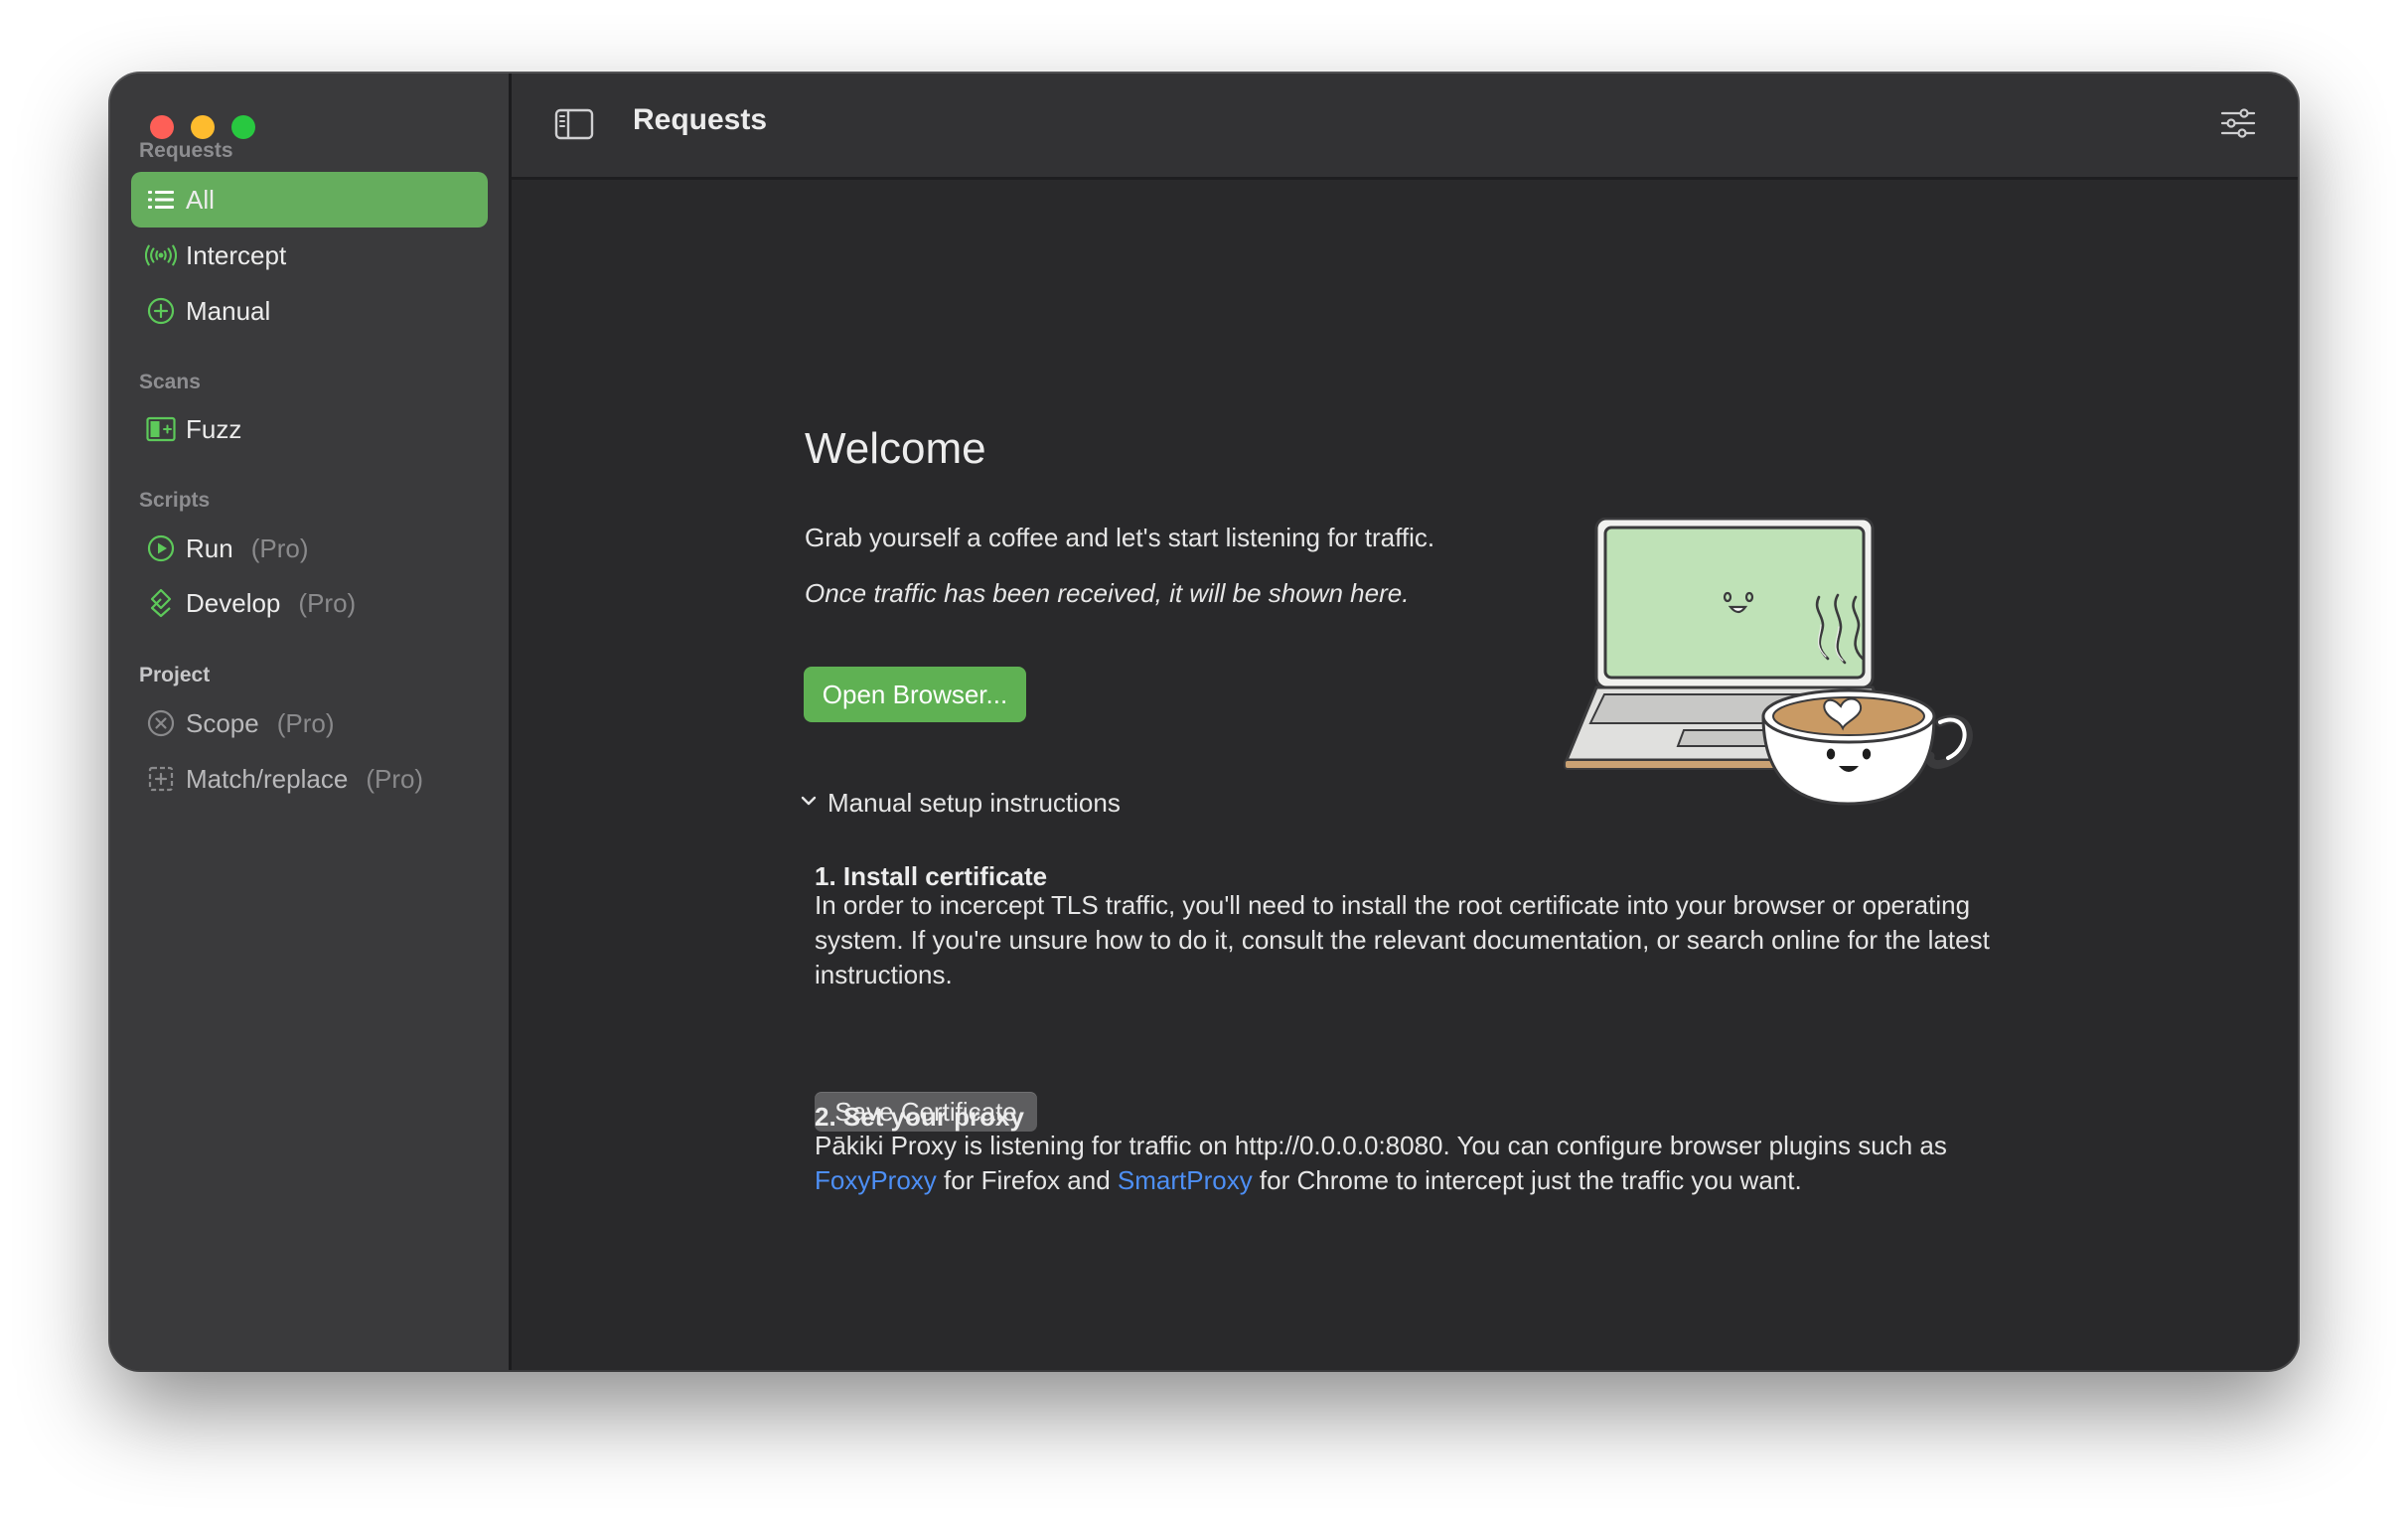 This screenshot has width=2408, height=1518. Describe the element at coordinates (237, 255) in the screenshot. I see `sidebar-item-label: Intercept` at that location.